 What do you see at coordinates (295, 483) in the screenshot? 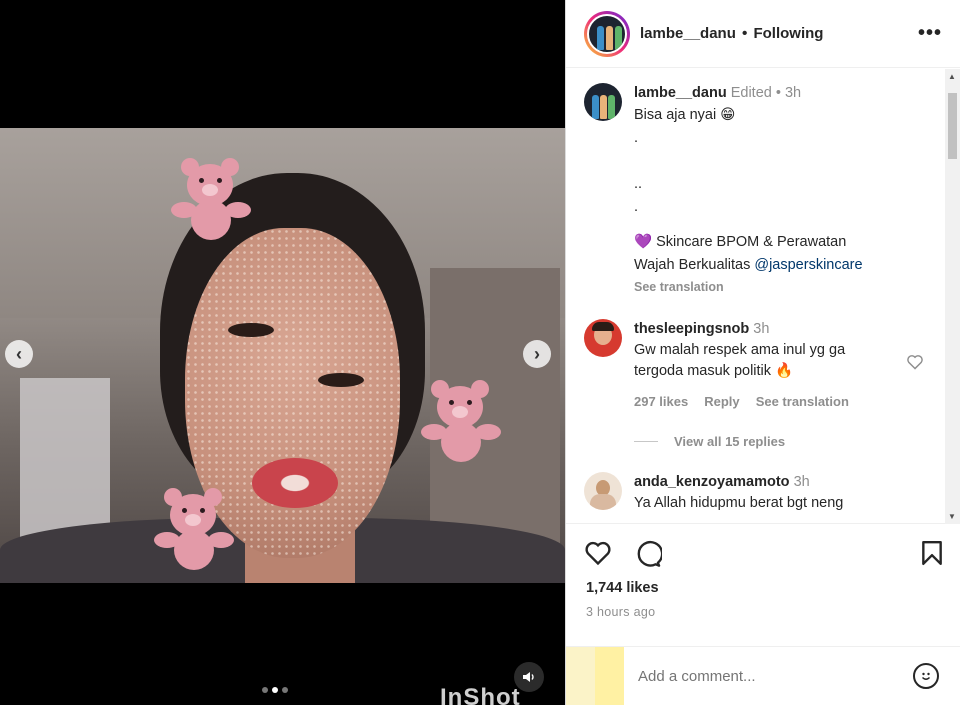
I see `person-lips` at bounding box center [295, 483].